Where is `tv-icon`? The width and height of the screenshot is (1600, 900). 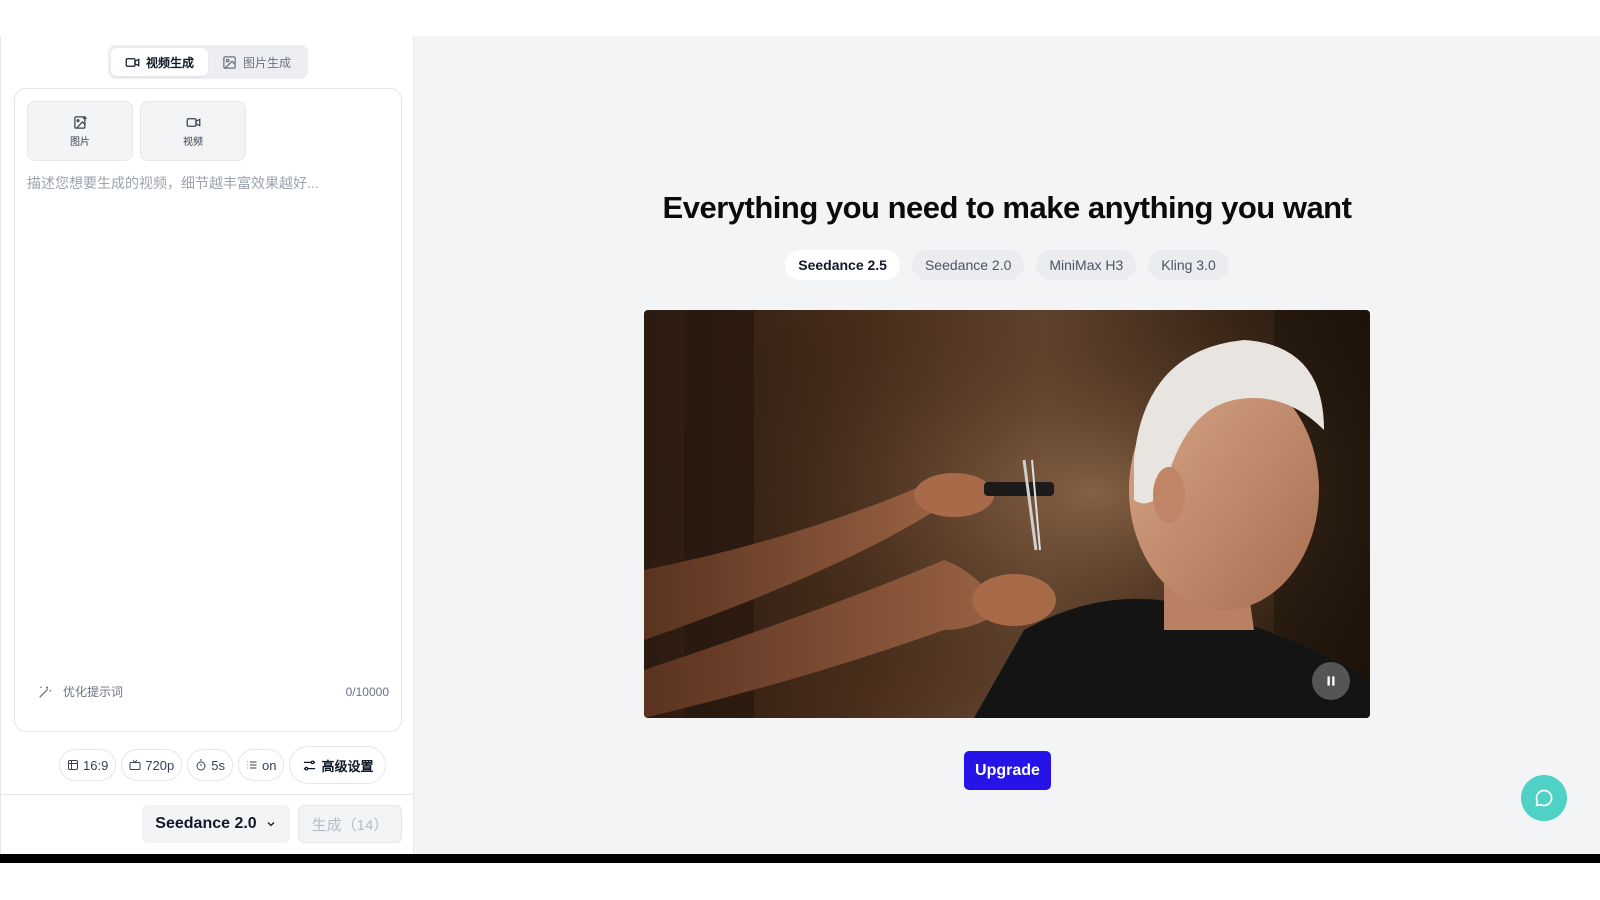
tv-icon is located at coordinates (135, 764).